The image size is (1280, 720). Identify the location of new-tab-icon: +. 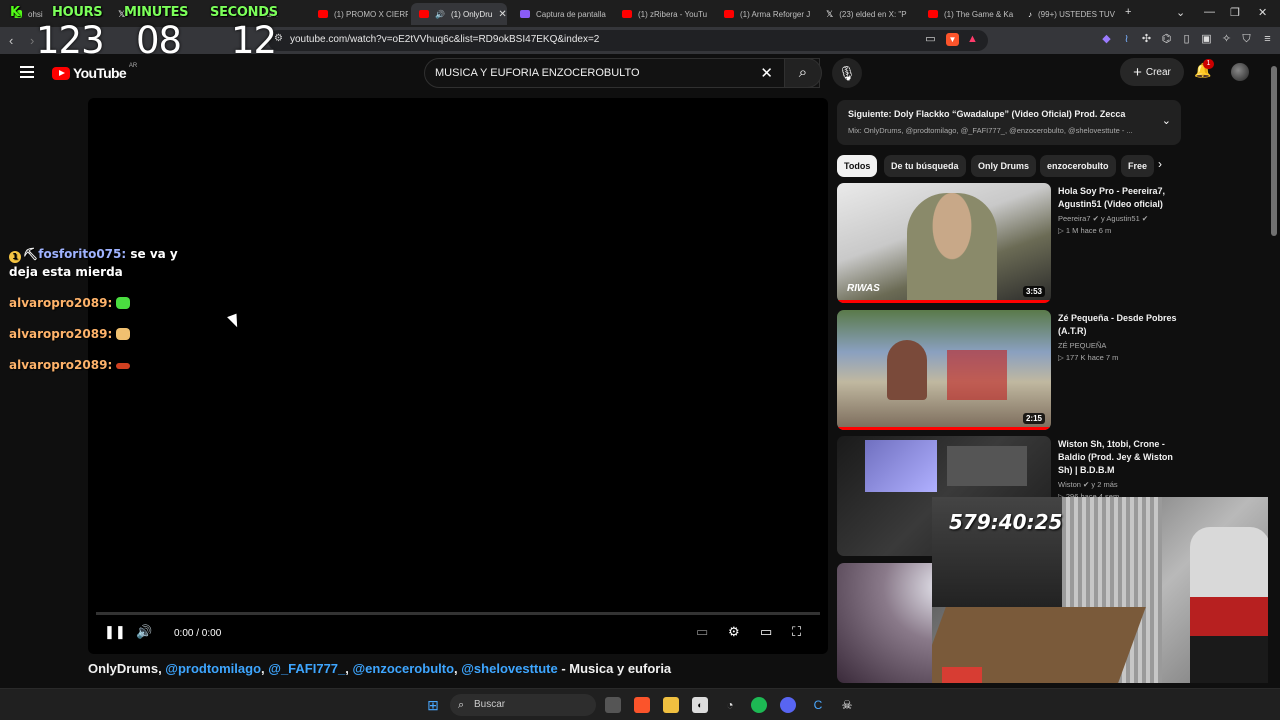
(1128, 12).